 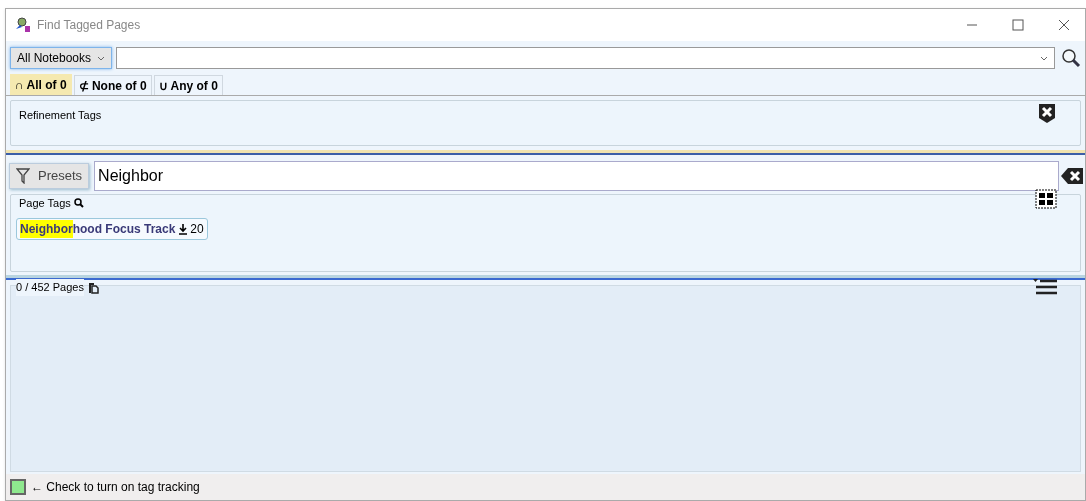 I want to click on window-title: Find Tagged Pages, so click(x=89, y=25).